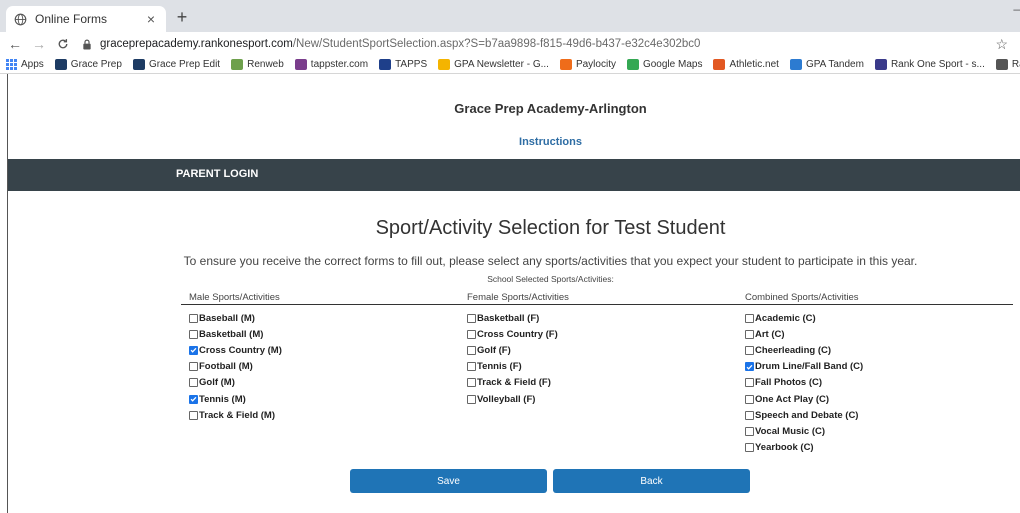 Image resolution: width=1020 pixels, height=513 pixels. Describe the element at coordinates (15, 44) in the screenshot. I see `back-arrow-icon: ←` at that location.